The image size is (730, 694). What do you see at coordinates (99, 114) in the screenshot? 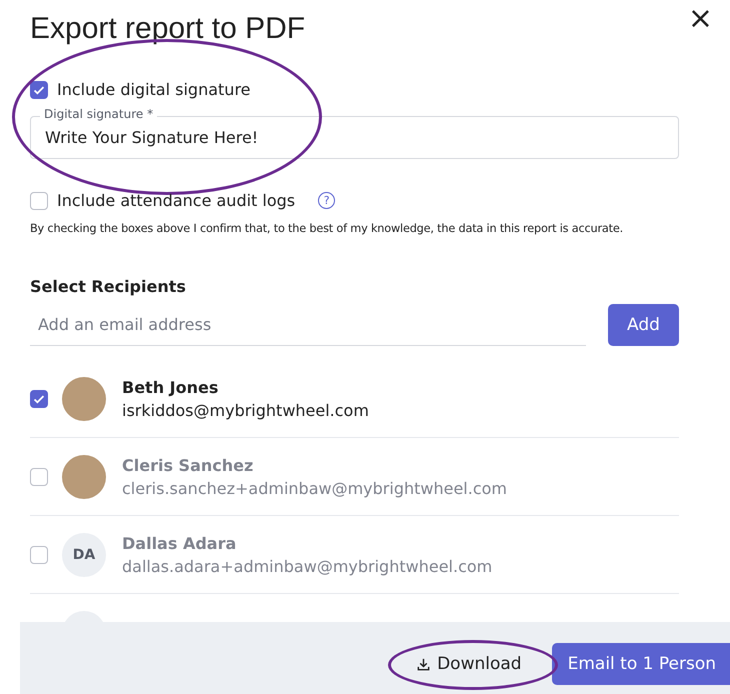
I see `field-label: Digital signature *` at bounding box center [99, 114].